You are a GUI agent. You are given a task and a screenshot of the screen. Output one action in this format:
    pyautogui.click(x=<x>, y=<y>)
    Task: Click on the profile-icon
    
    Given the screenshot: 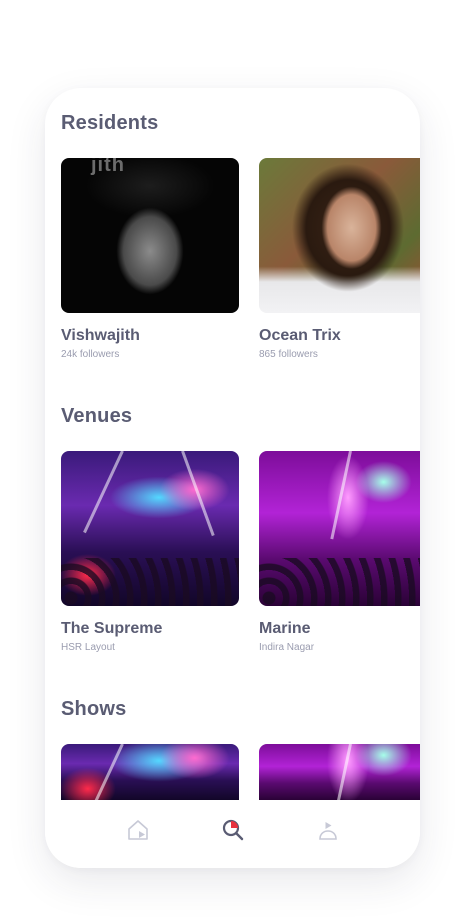 What is the action you would take?
    pyautogui.click(x=327, y=831)
    